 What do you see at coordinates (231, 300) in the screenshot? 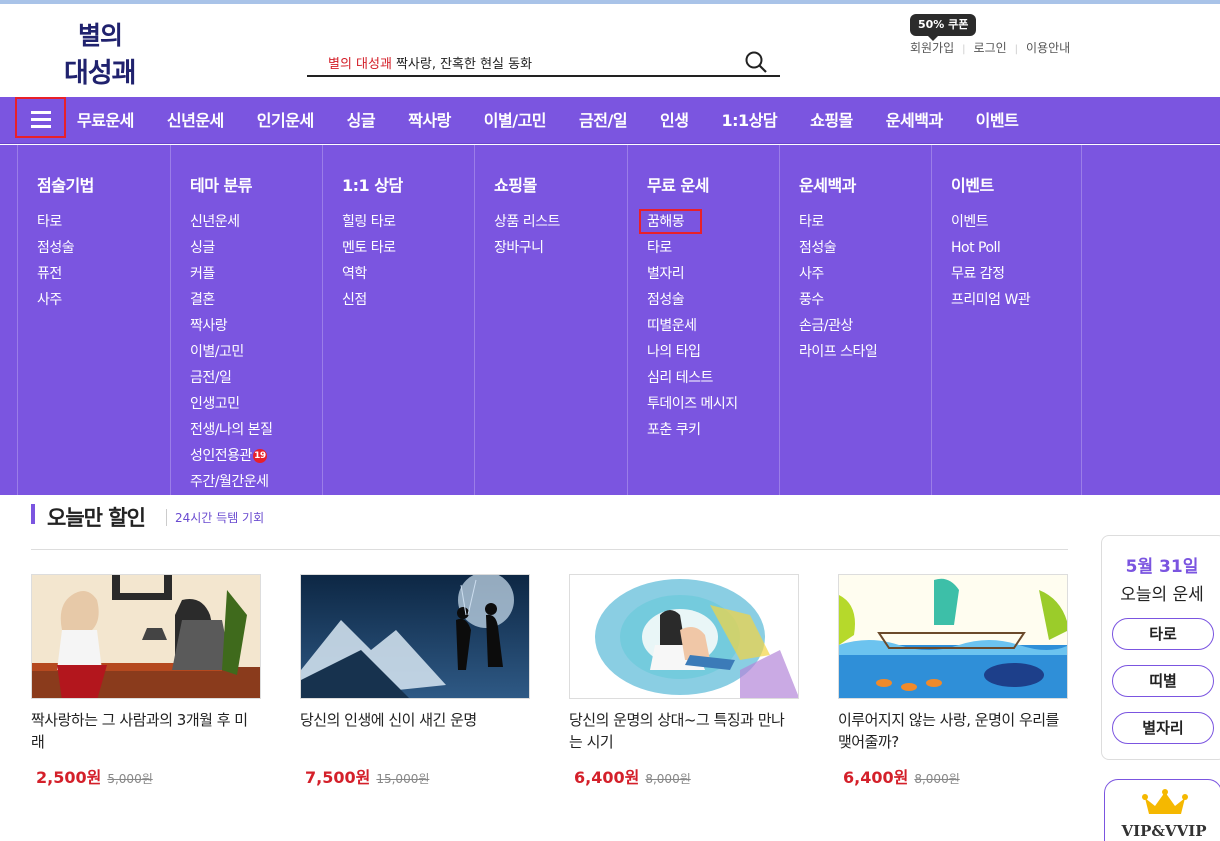
I see `mega-menu-item: 결혼` at bounding box center [231, 300].